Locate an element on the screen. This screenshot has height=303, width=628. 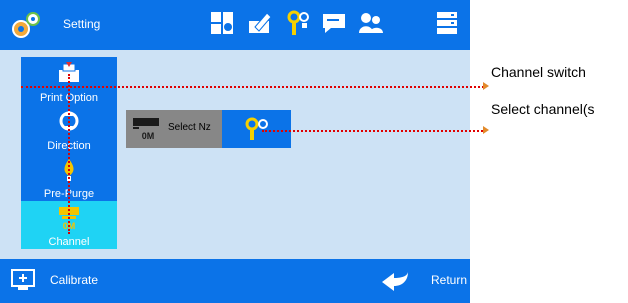
calibrate-button: Calibrate is located at coordinates (74, 280).